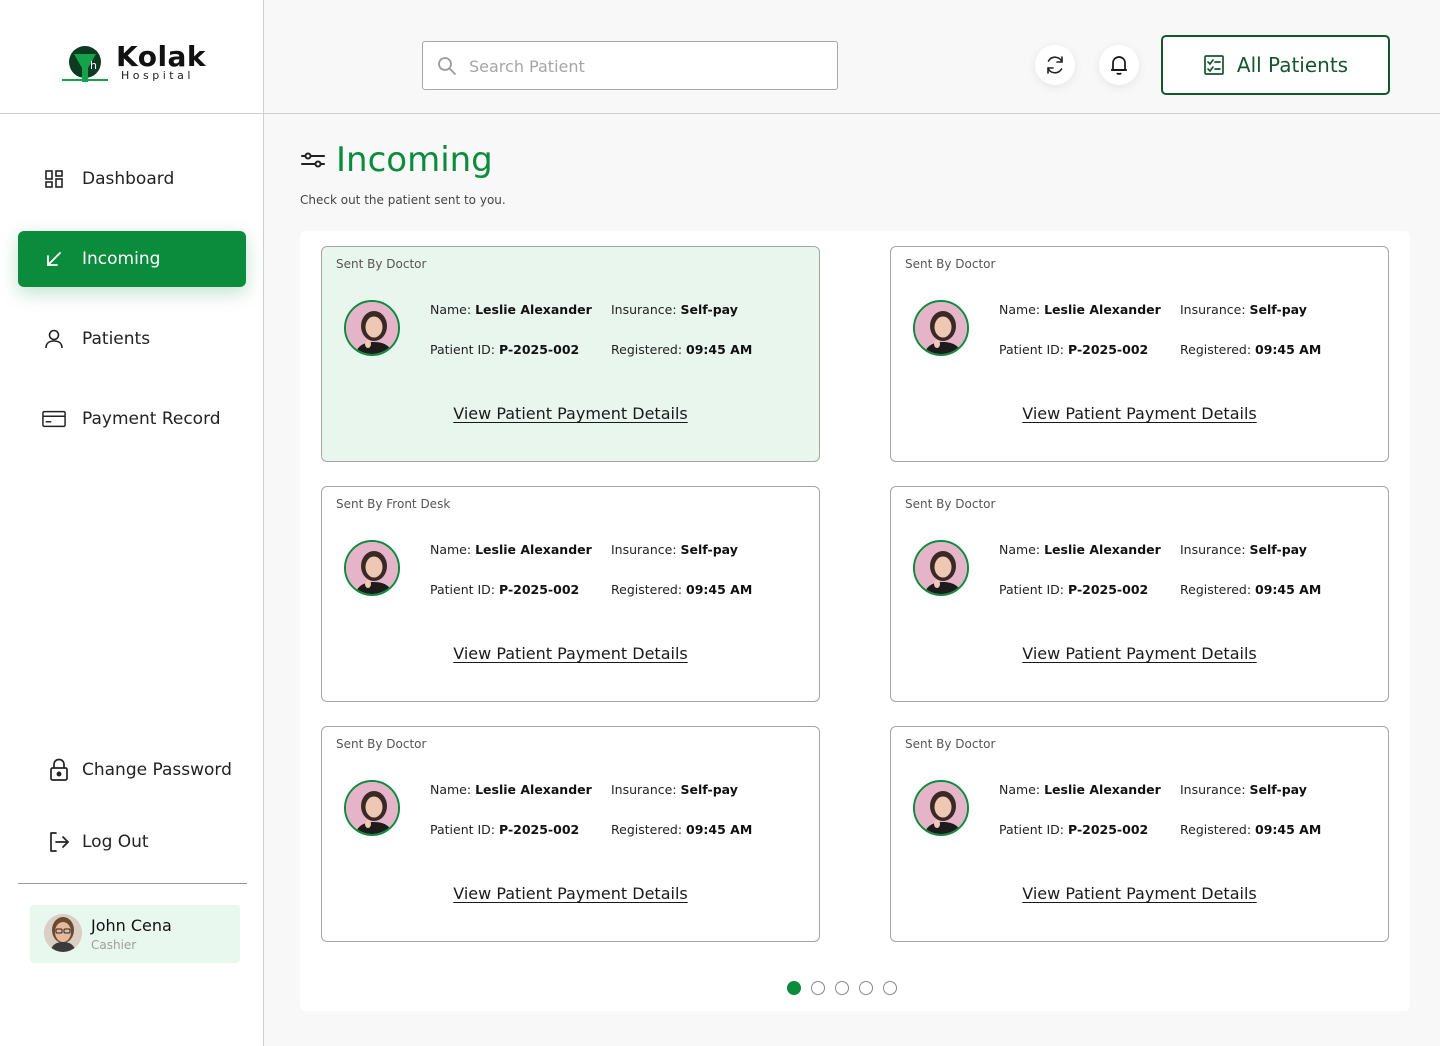  Describe the element at coordinates (447, 66) in the screenshot. I see `search-icon` at that location.